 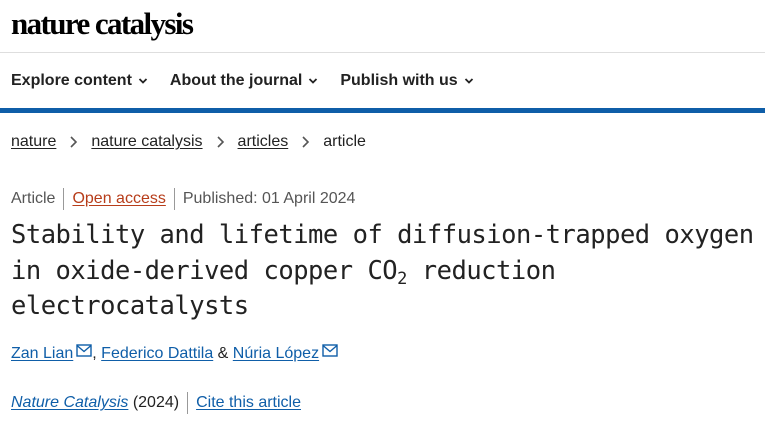 What do you see at coordinates (157, 354) in the screenshot?
I see `author-federico-dattila: Federico Dattila` at bounding box center [157, 354].